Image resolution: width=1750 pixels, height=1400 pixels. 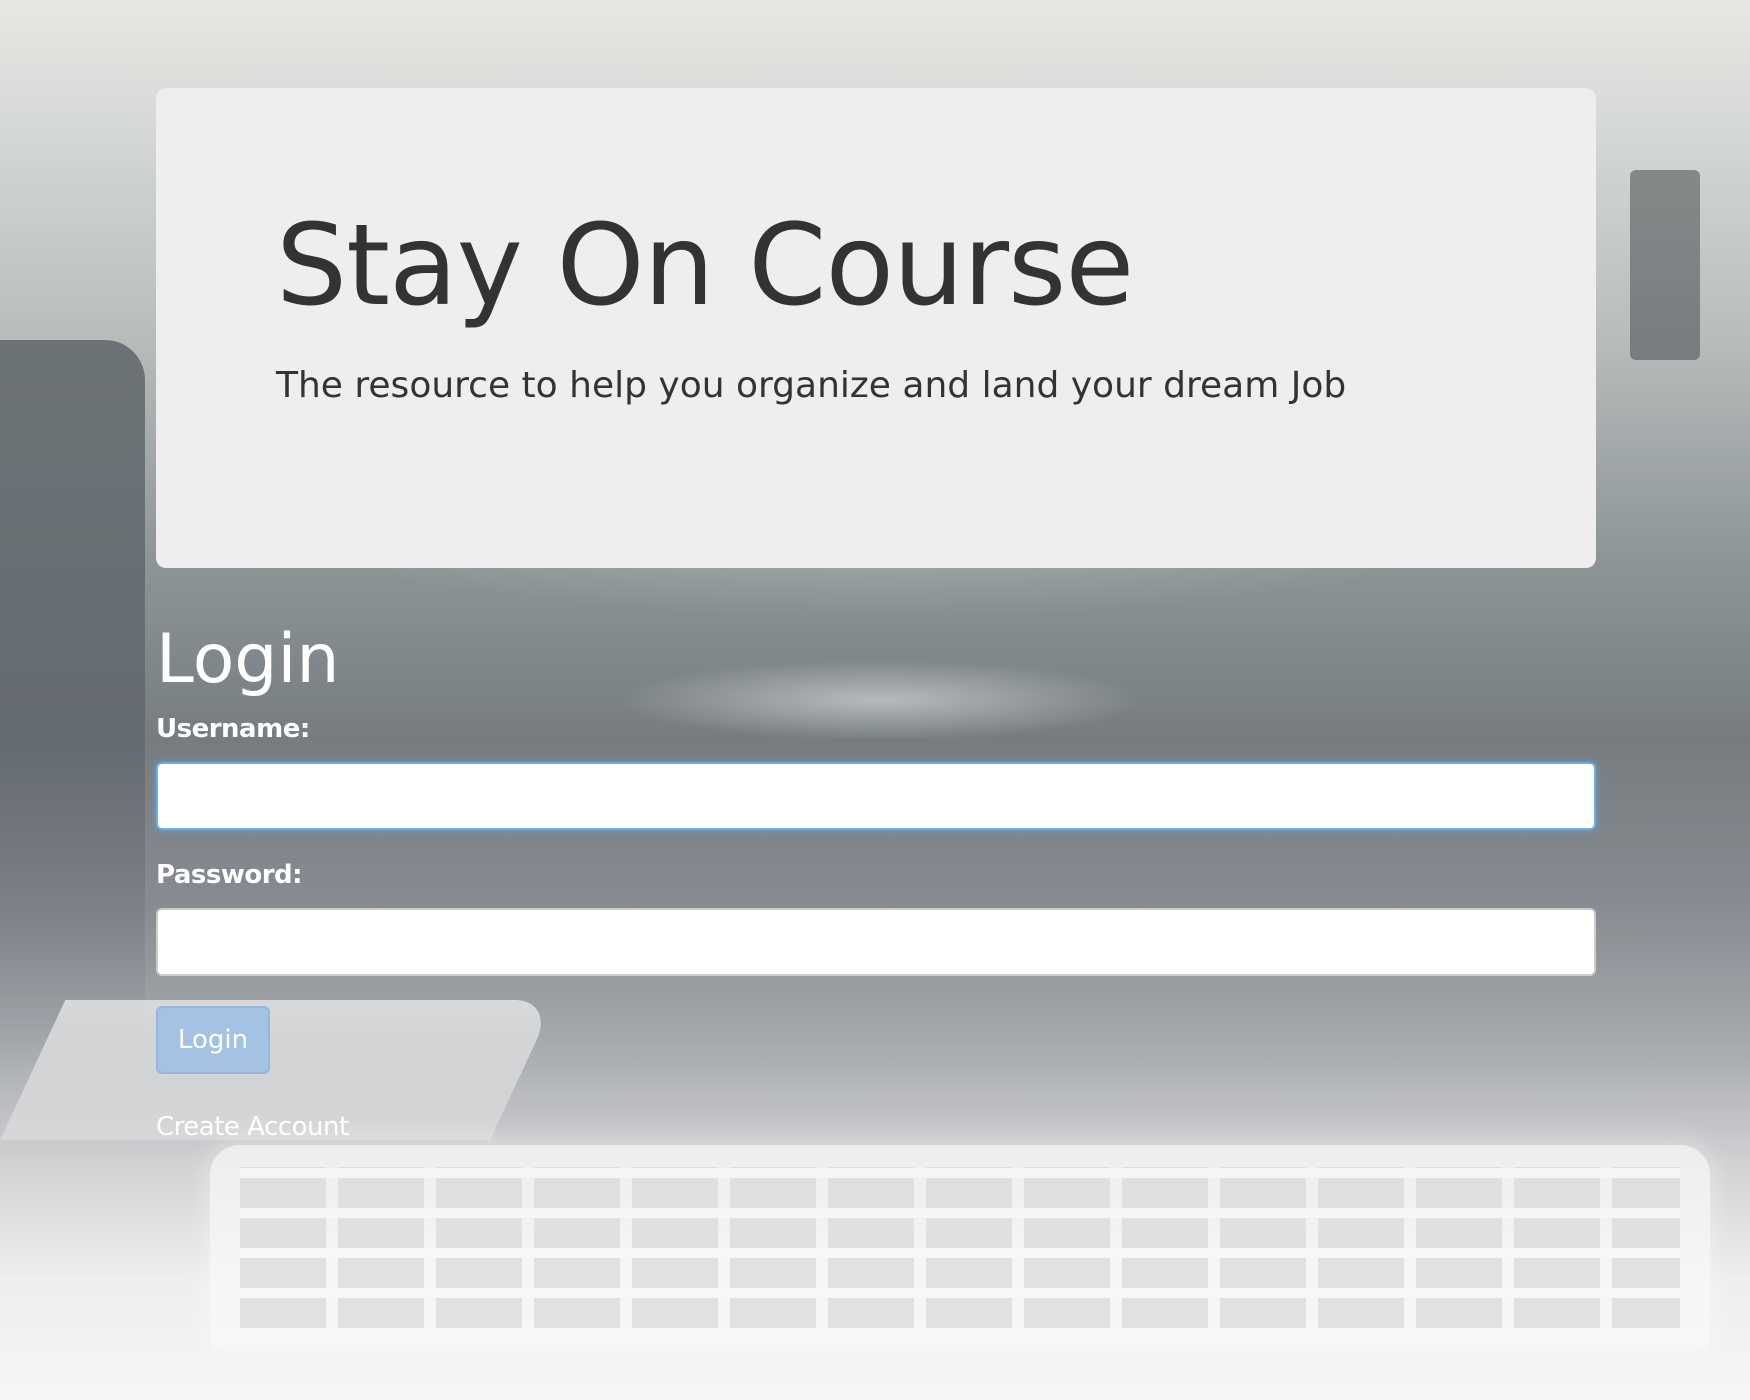 What do you see at coordinates (72, 700) in the screenshot?
I see `background-monitor-shape` at bounding box center [72, 700].